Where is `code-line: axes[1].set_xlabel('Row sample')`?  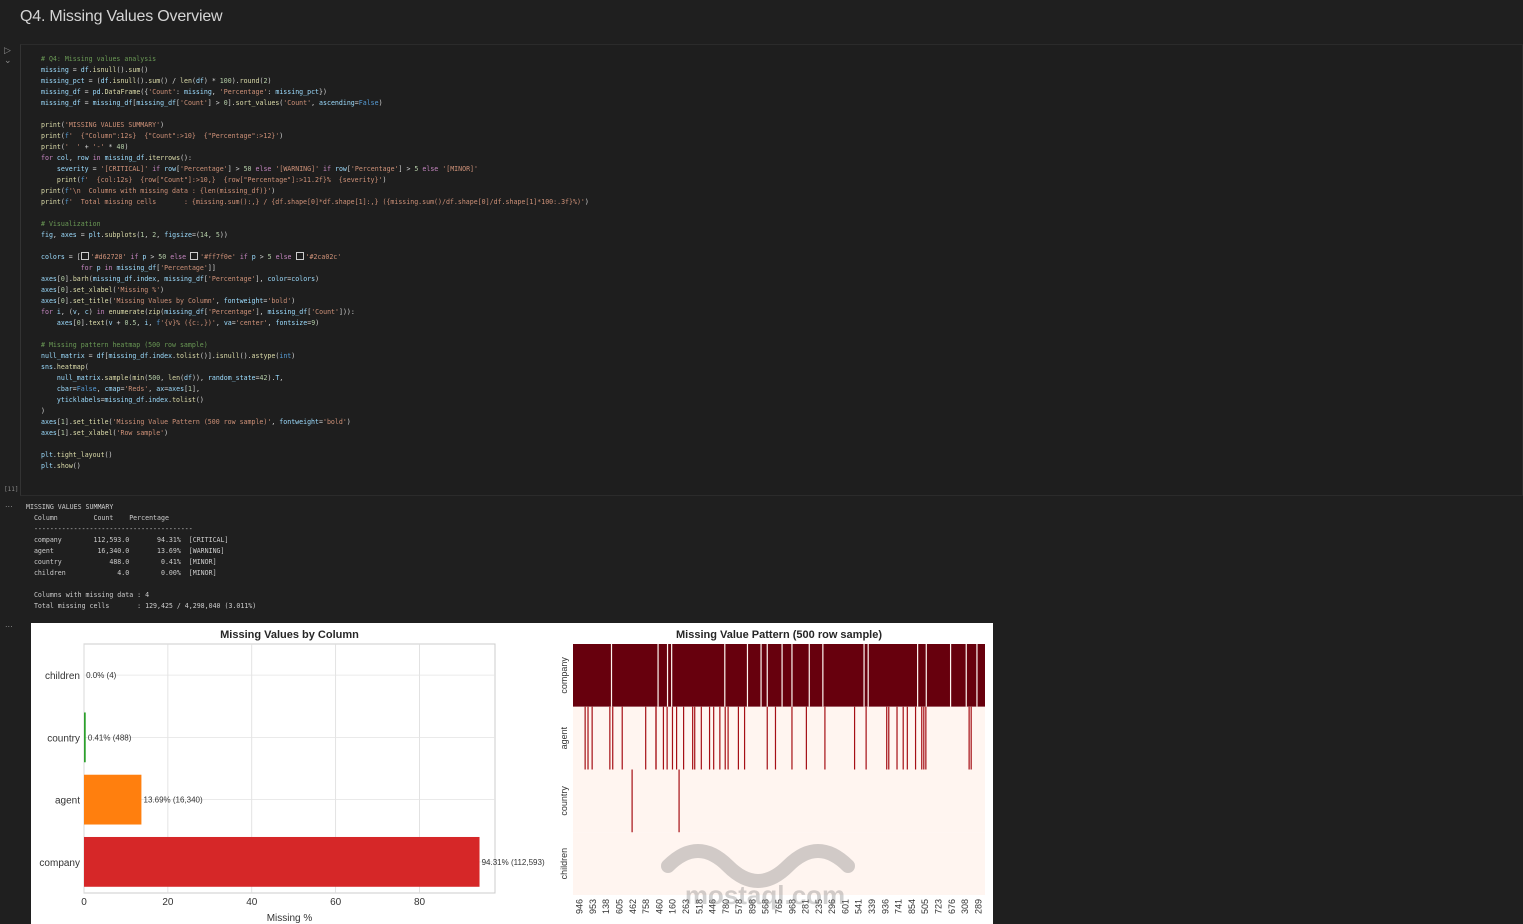 code-line: axes[1].set_xlabel('Row sample') is located at coordinates (105, 433).